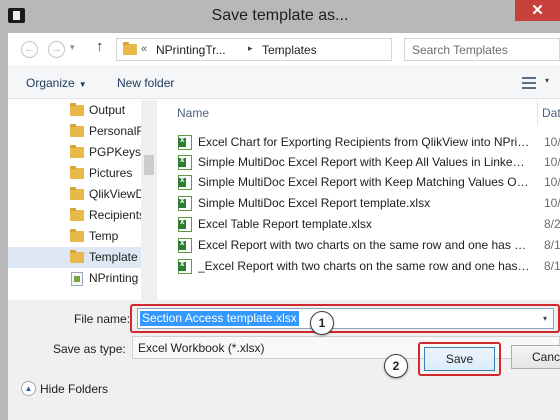 The image size is (560, 420). I want to click on nav-item-nprinting: NPrinting, so click(74, 278).